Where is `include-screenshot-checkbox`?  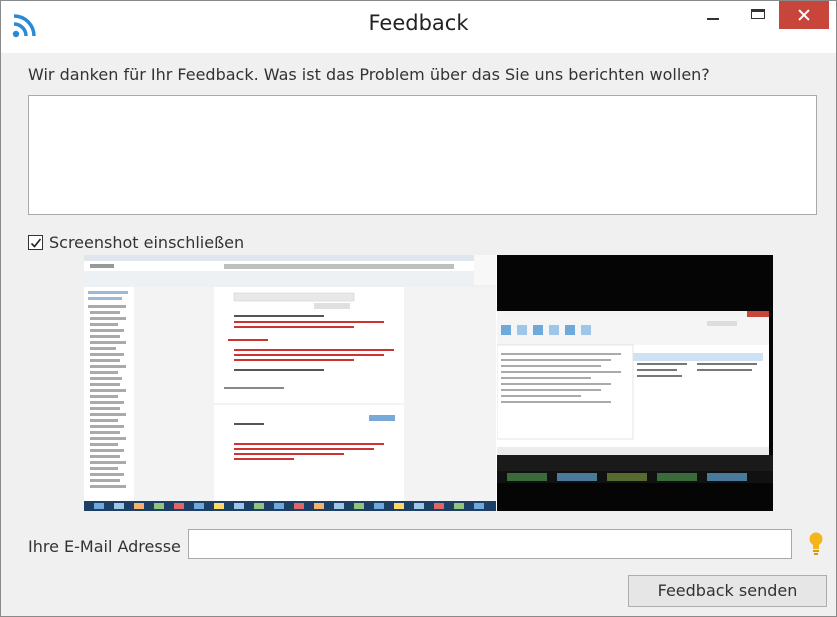
include-screenshot-checkbox is located at coordinates (35, 242).